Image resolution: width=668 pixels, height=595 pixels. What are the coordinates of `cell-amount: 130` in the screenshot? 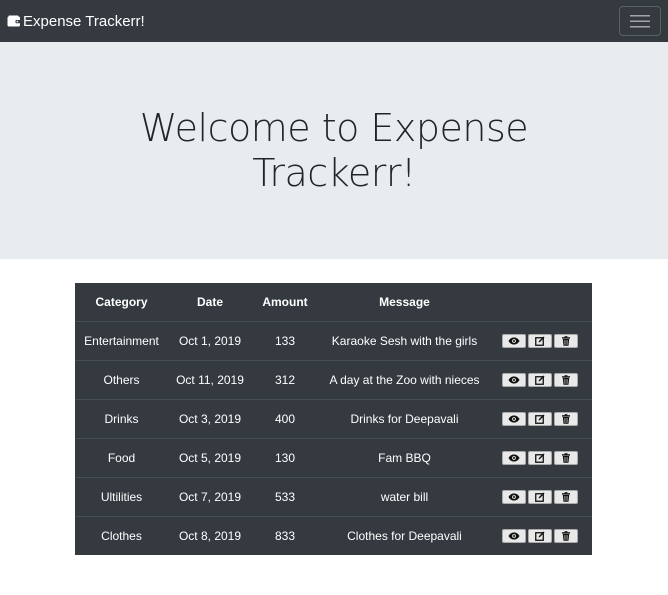 It's located at (285, 457).